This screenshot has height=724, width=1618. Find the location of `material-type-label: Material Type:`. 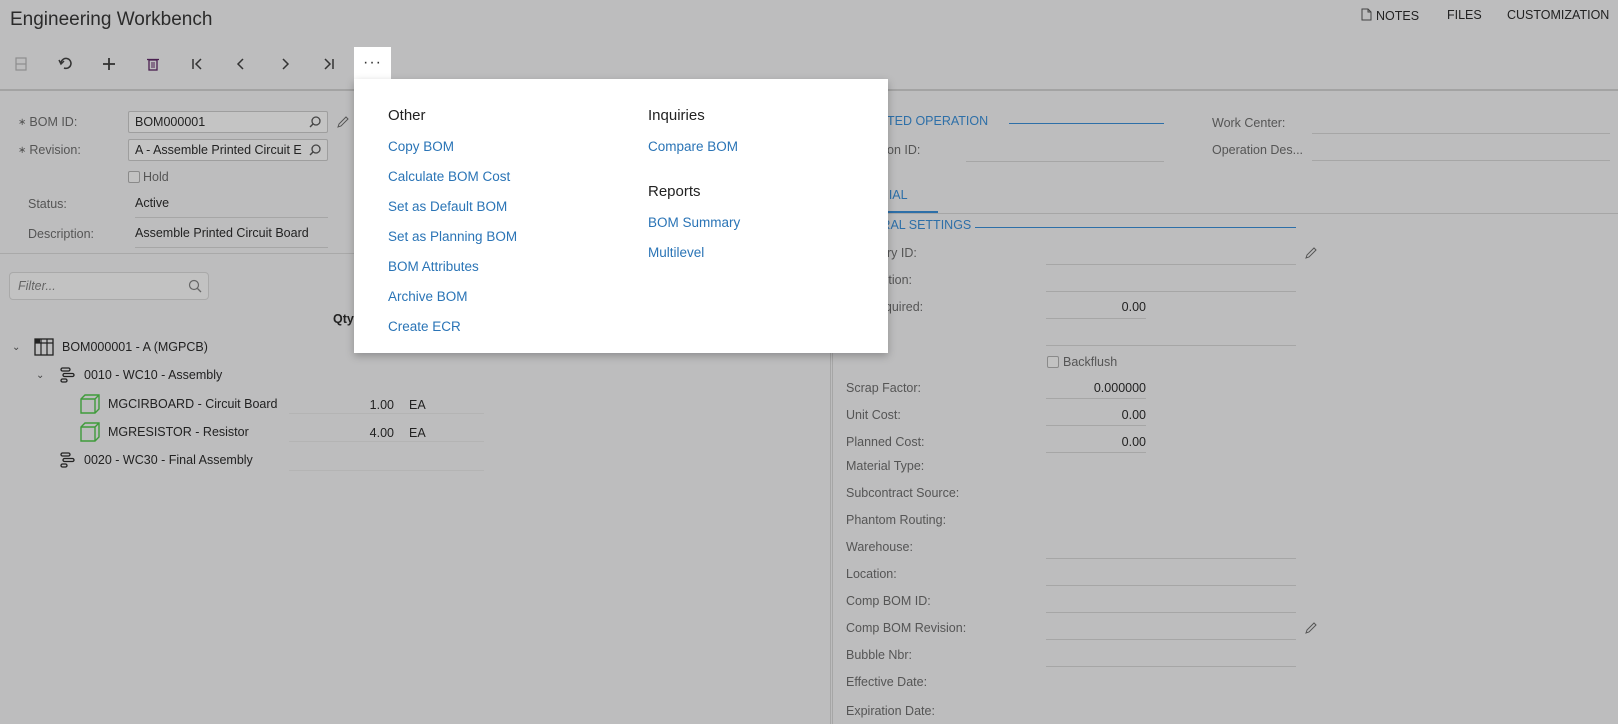

material-type-label: Material Type: is located at coordinates (885, 466).